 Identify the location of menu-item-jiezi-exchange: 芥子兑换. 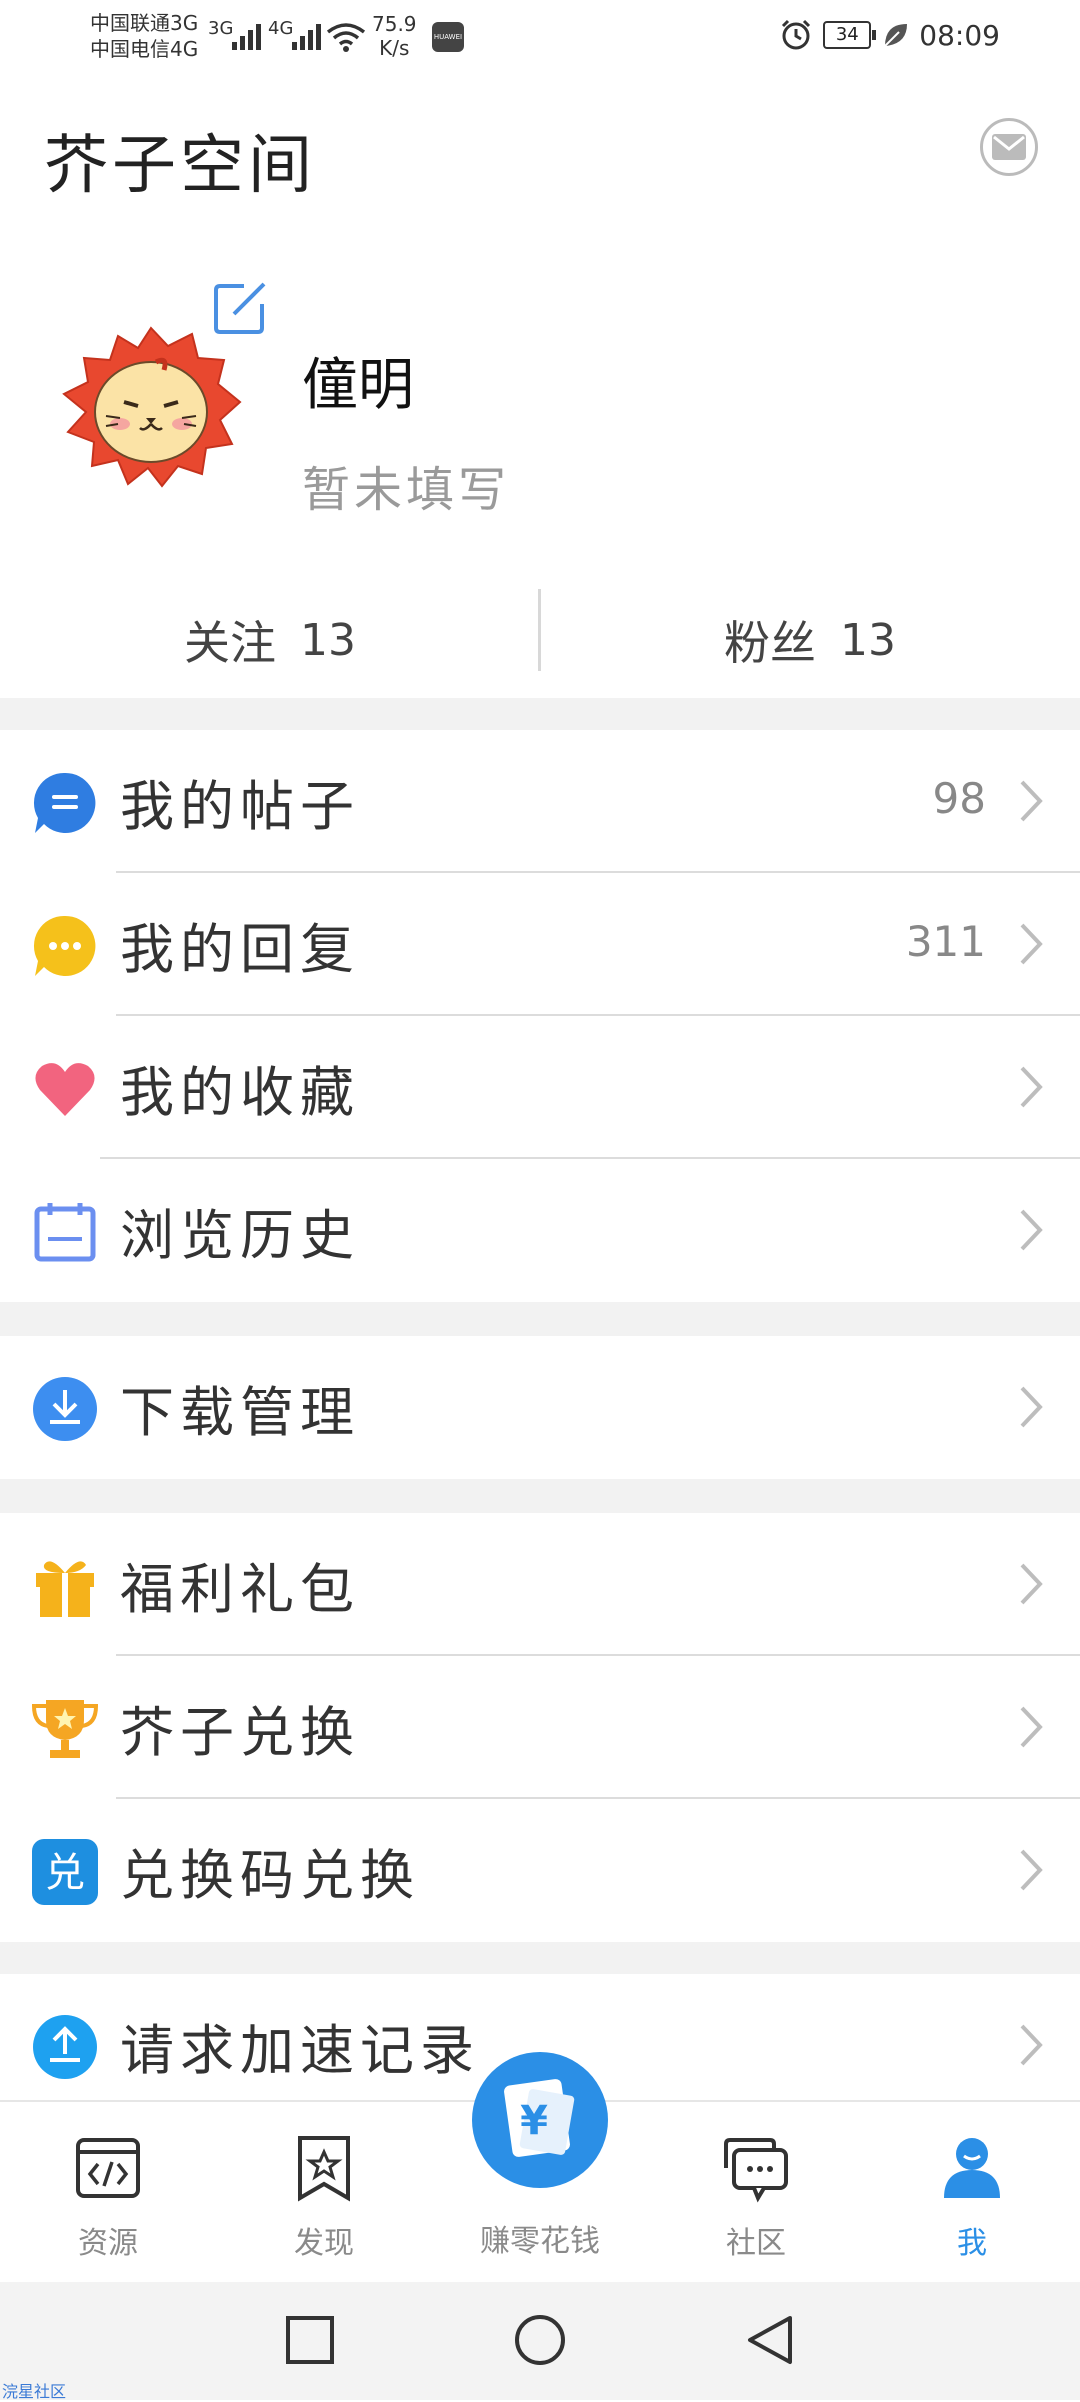
(540, 1727).